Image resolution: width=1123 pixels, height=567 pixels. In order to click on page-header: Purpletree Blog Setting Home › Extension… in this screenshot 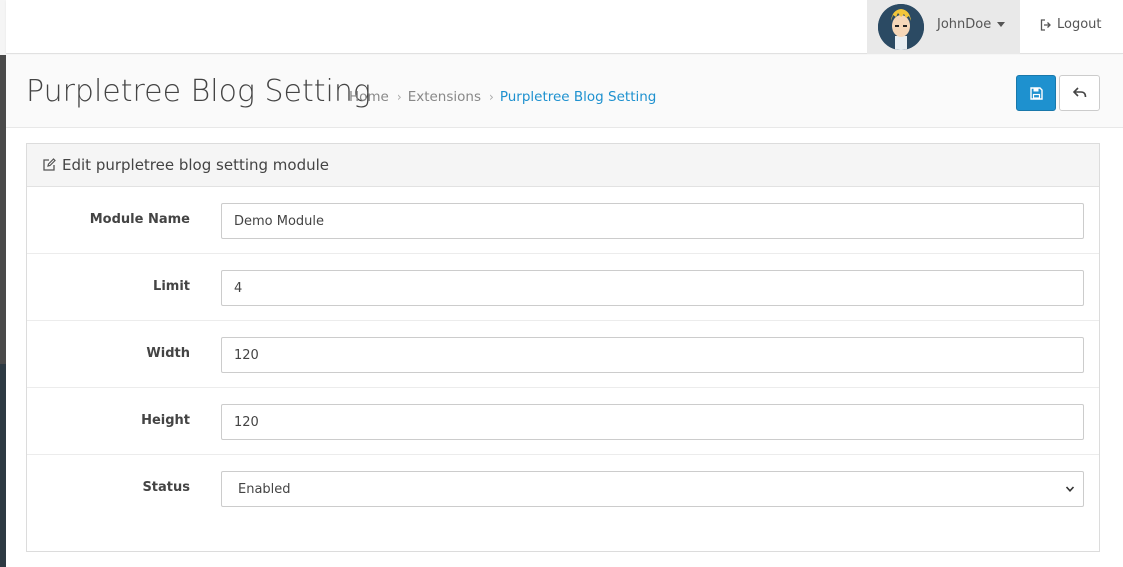, I will do `click(564, 91)`.